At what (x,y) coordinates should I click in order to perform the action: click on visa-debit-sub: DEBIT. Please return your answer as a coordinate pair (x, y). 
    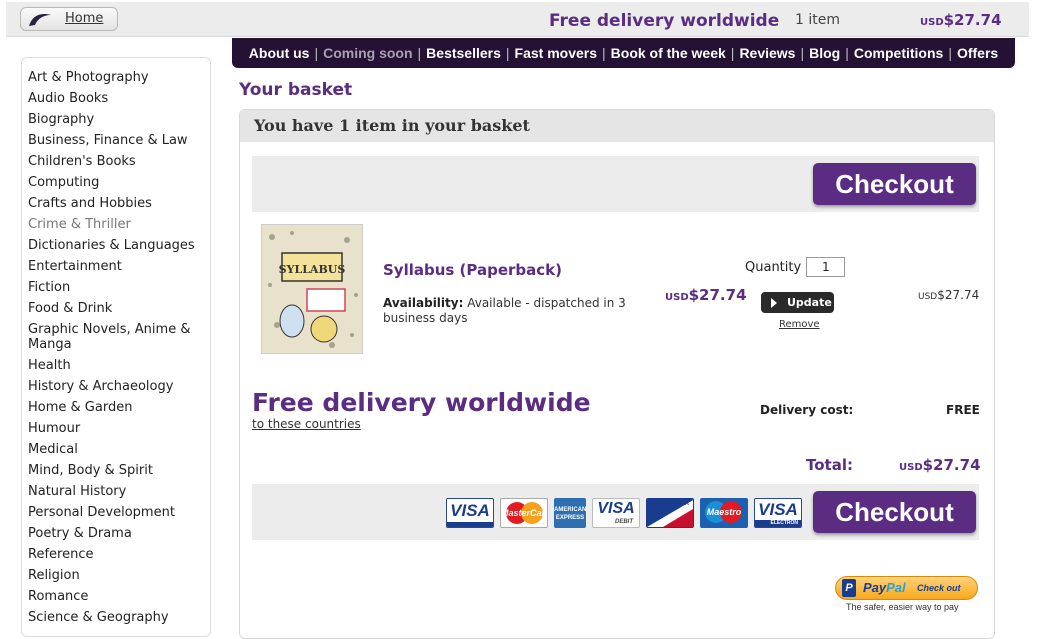
    Looking at the image, I should click on (624, 522).